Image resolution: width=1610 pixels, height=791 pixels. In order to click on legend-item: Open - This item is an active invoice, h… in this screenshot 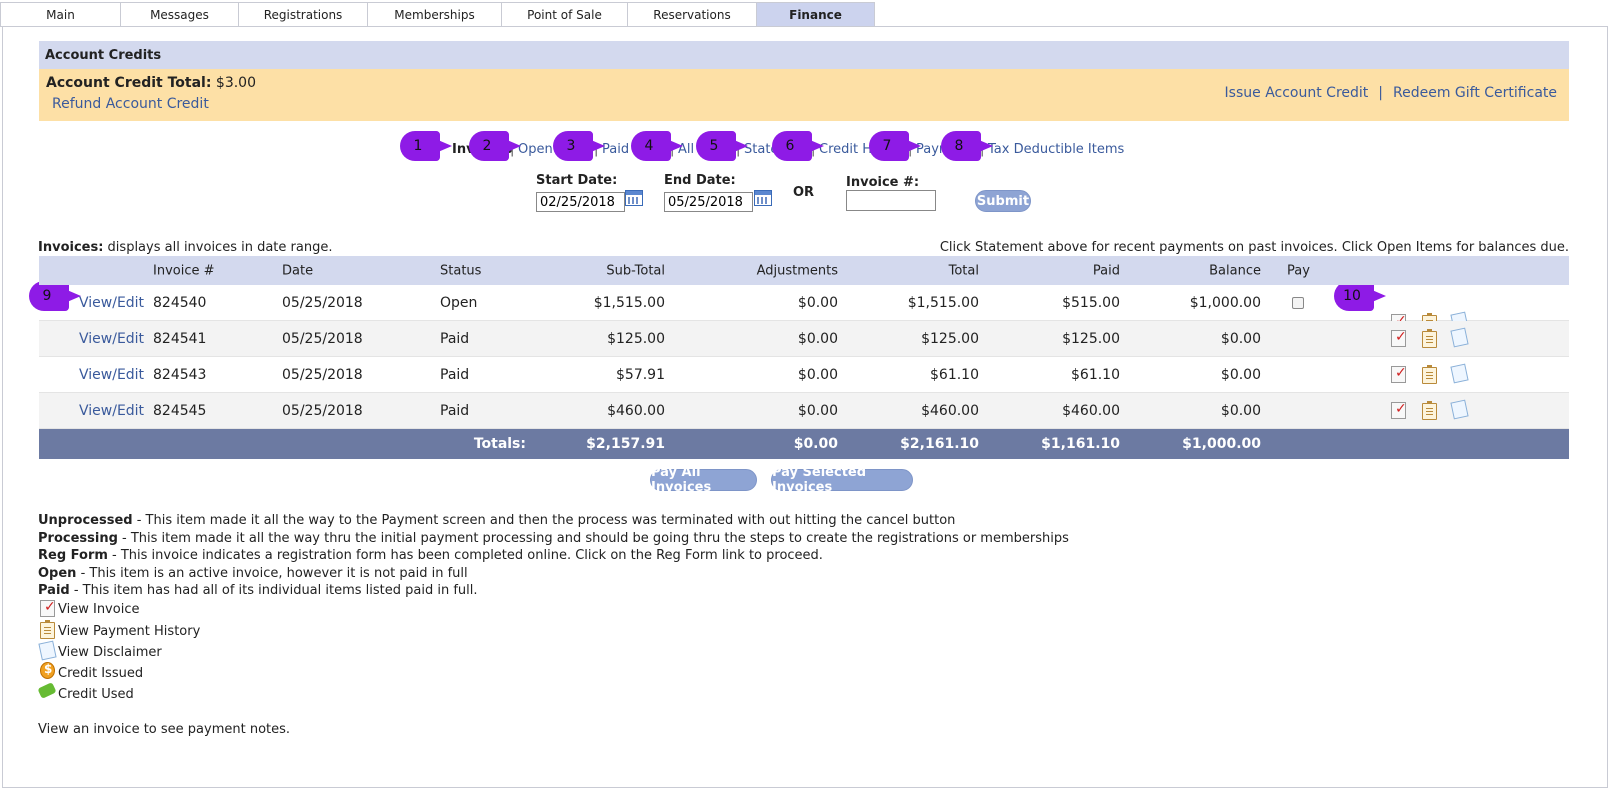, I will do `click(253, 573)`.